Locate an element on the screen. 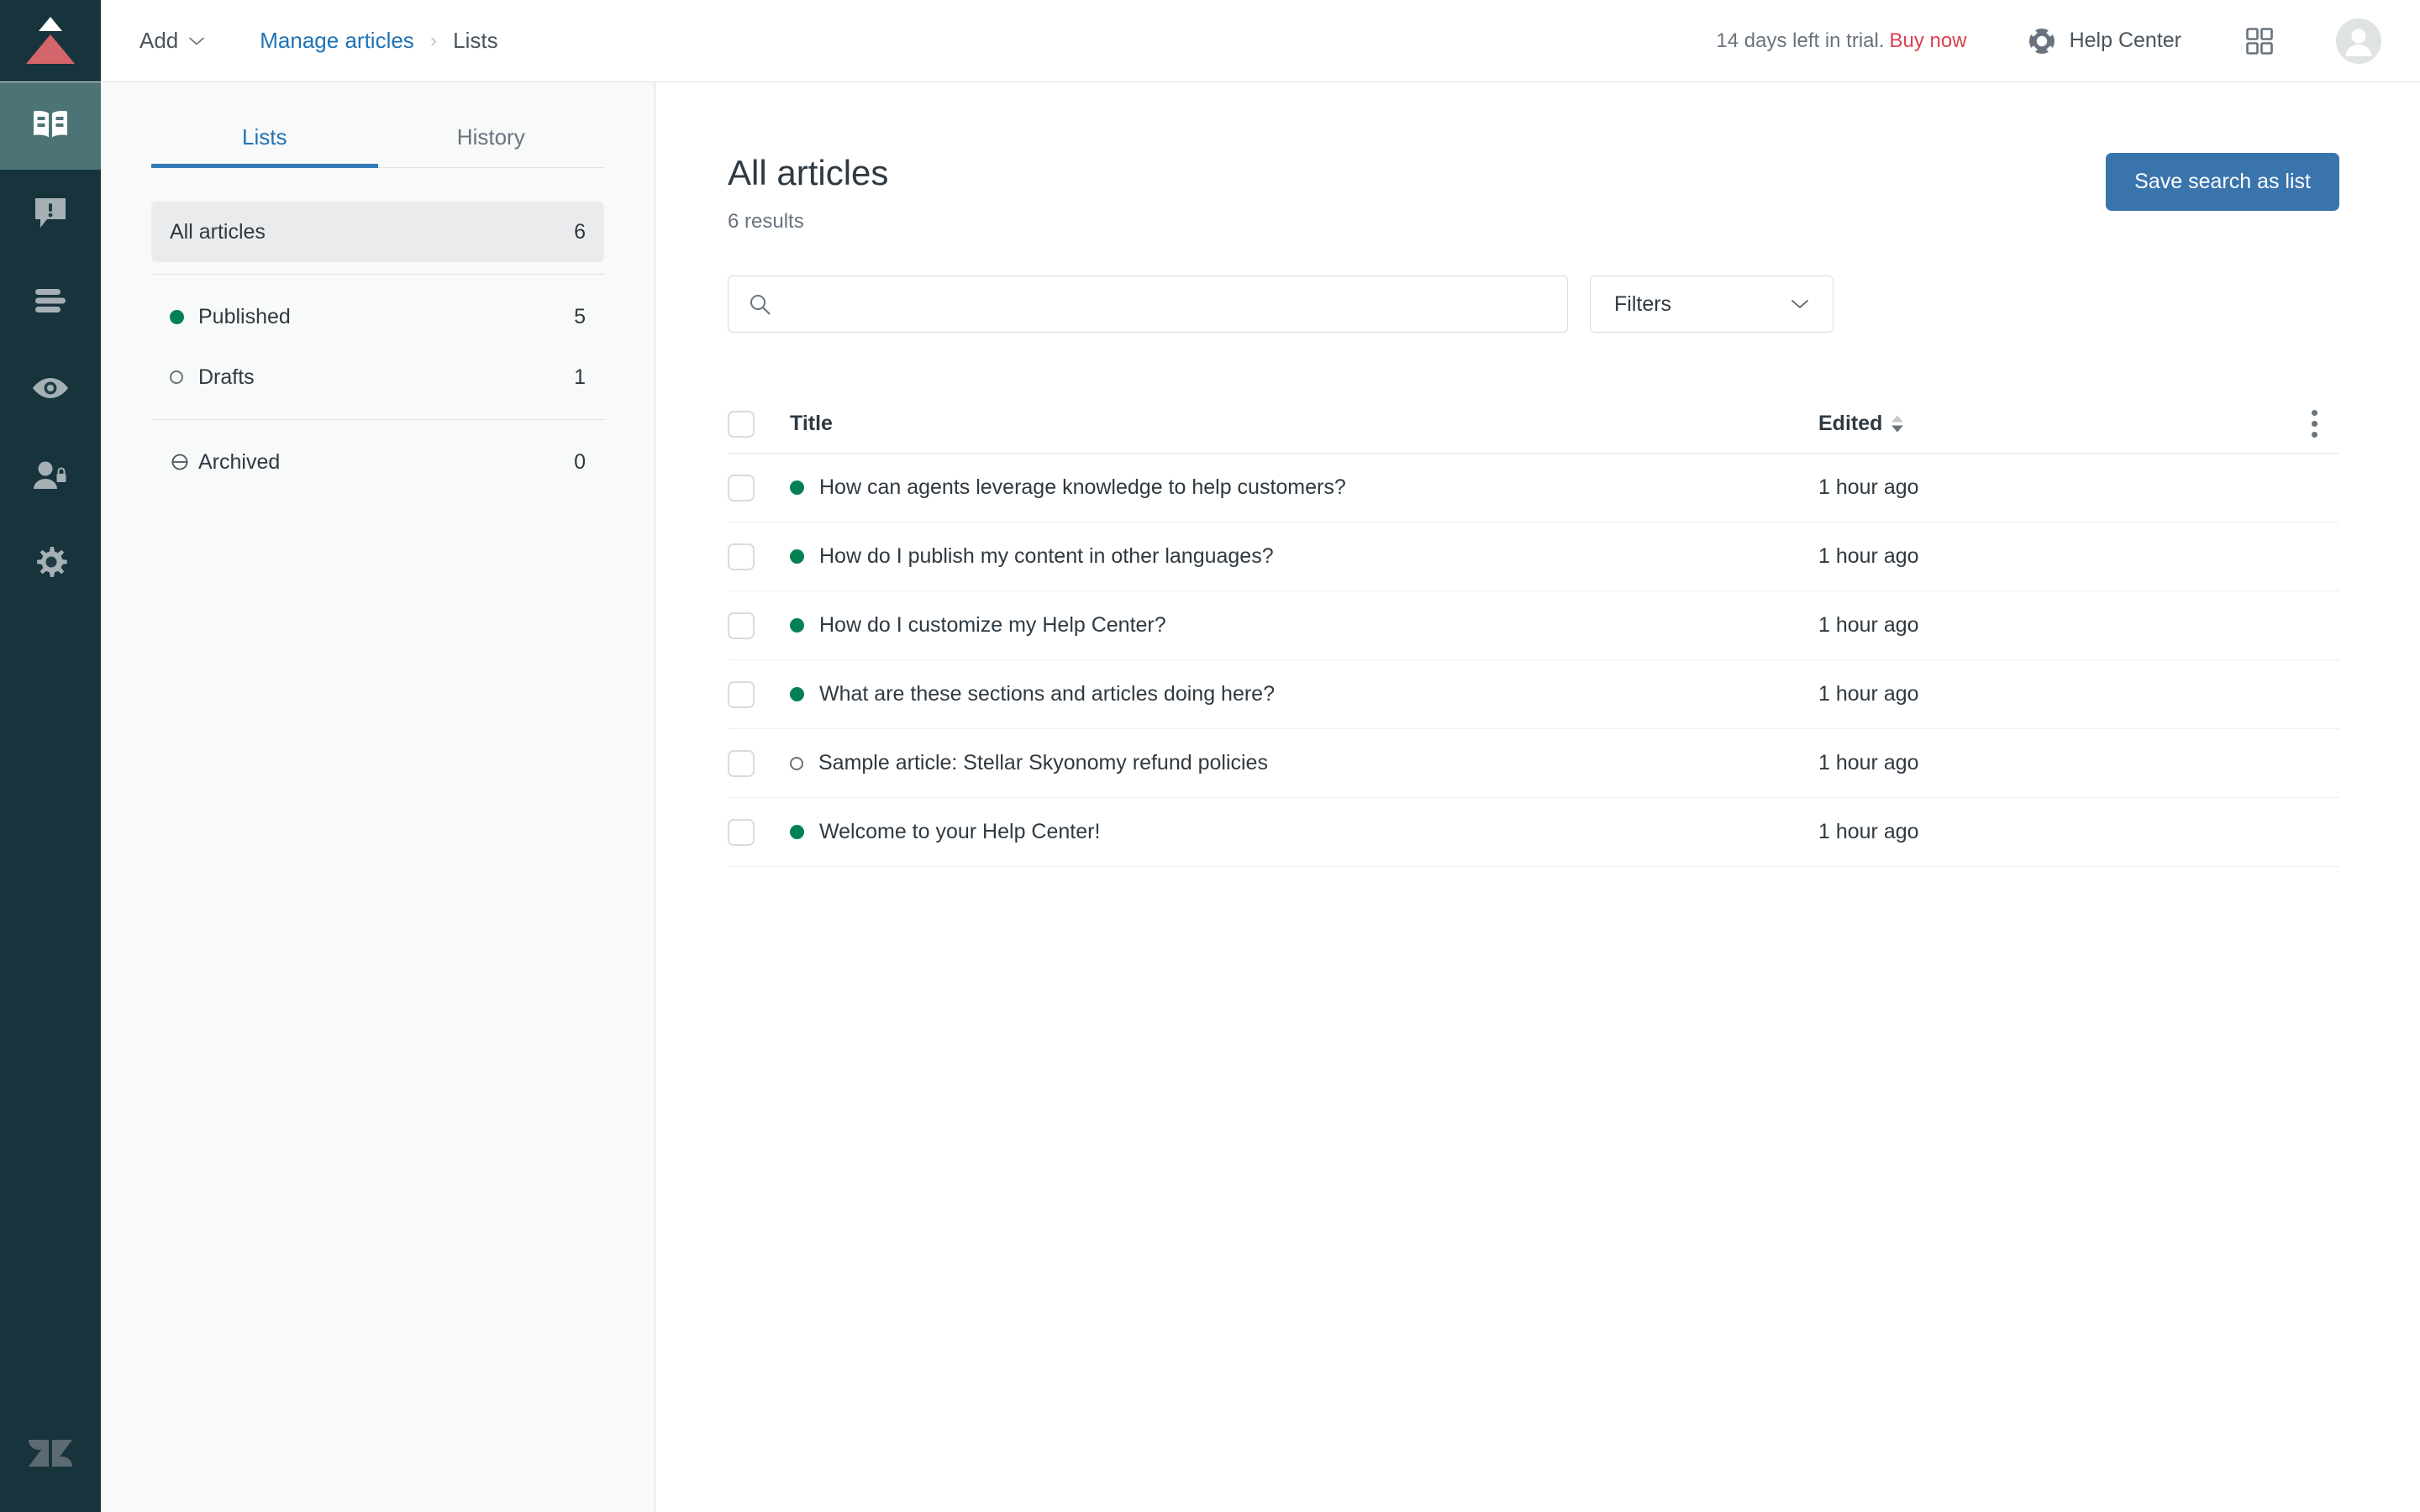 This screenshot has width=2420, height=1512. apps-grid-button is located at coordinates (2260, 41).